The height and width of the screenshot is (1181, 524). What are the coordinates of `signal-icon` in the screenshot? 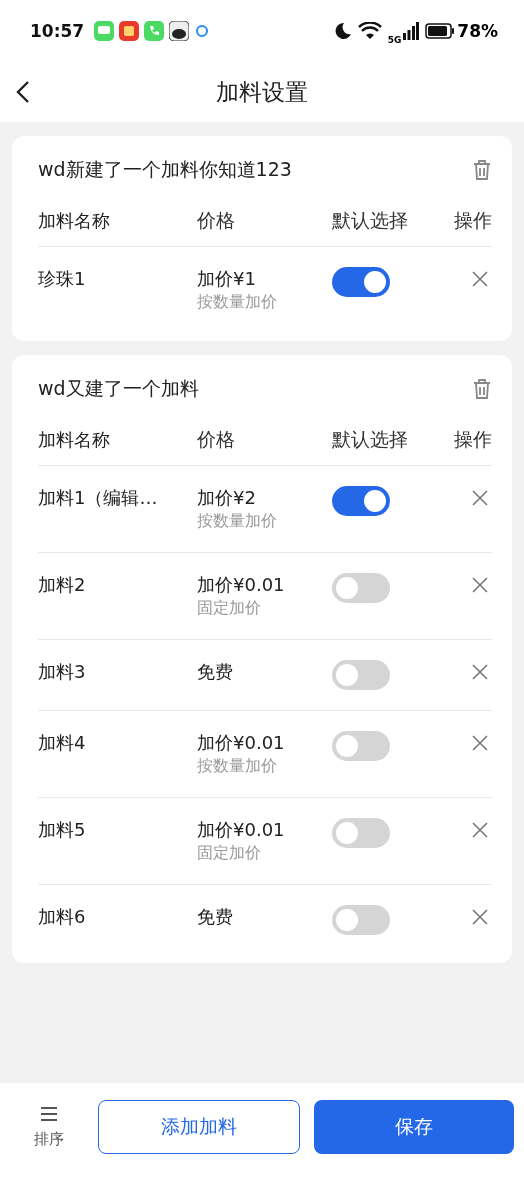 It's located at (411, 31).